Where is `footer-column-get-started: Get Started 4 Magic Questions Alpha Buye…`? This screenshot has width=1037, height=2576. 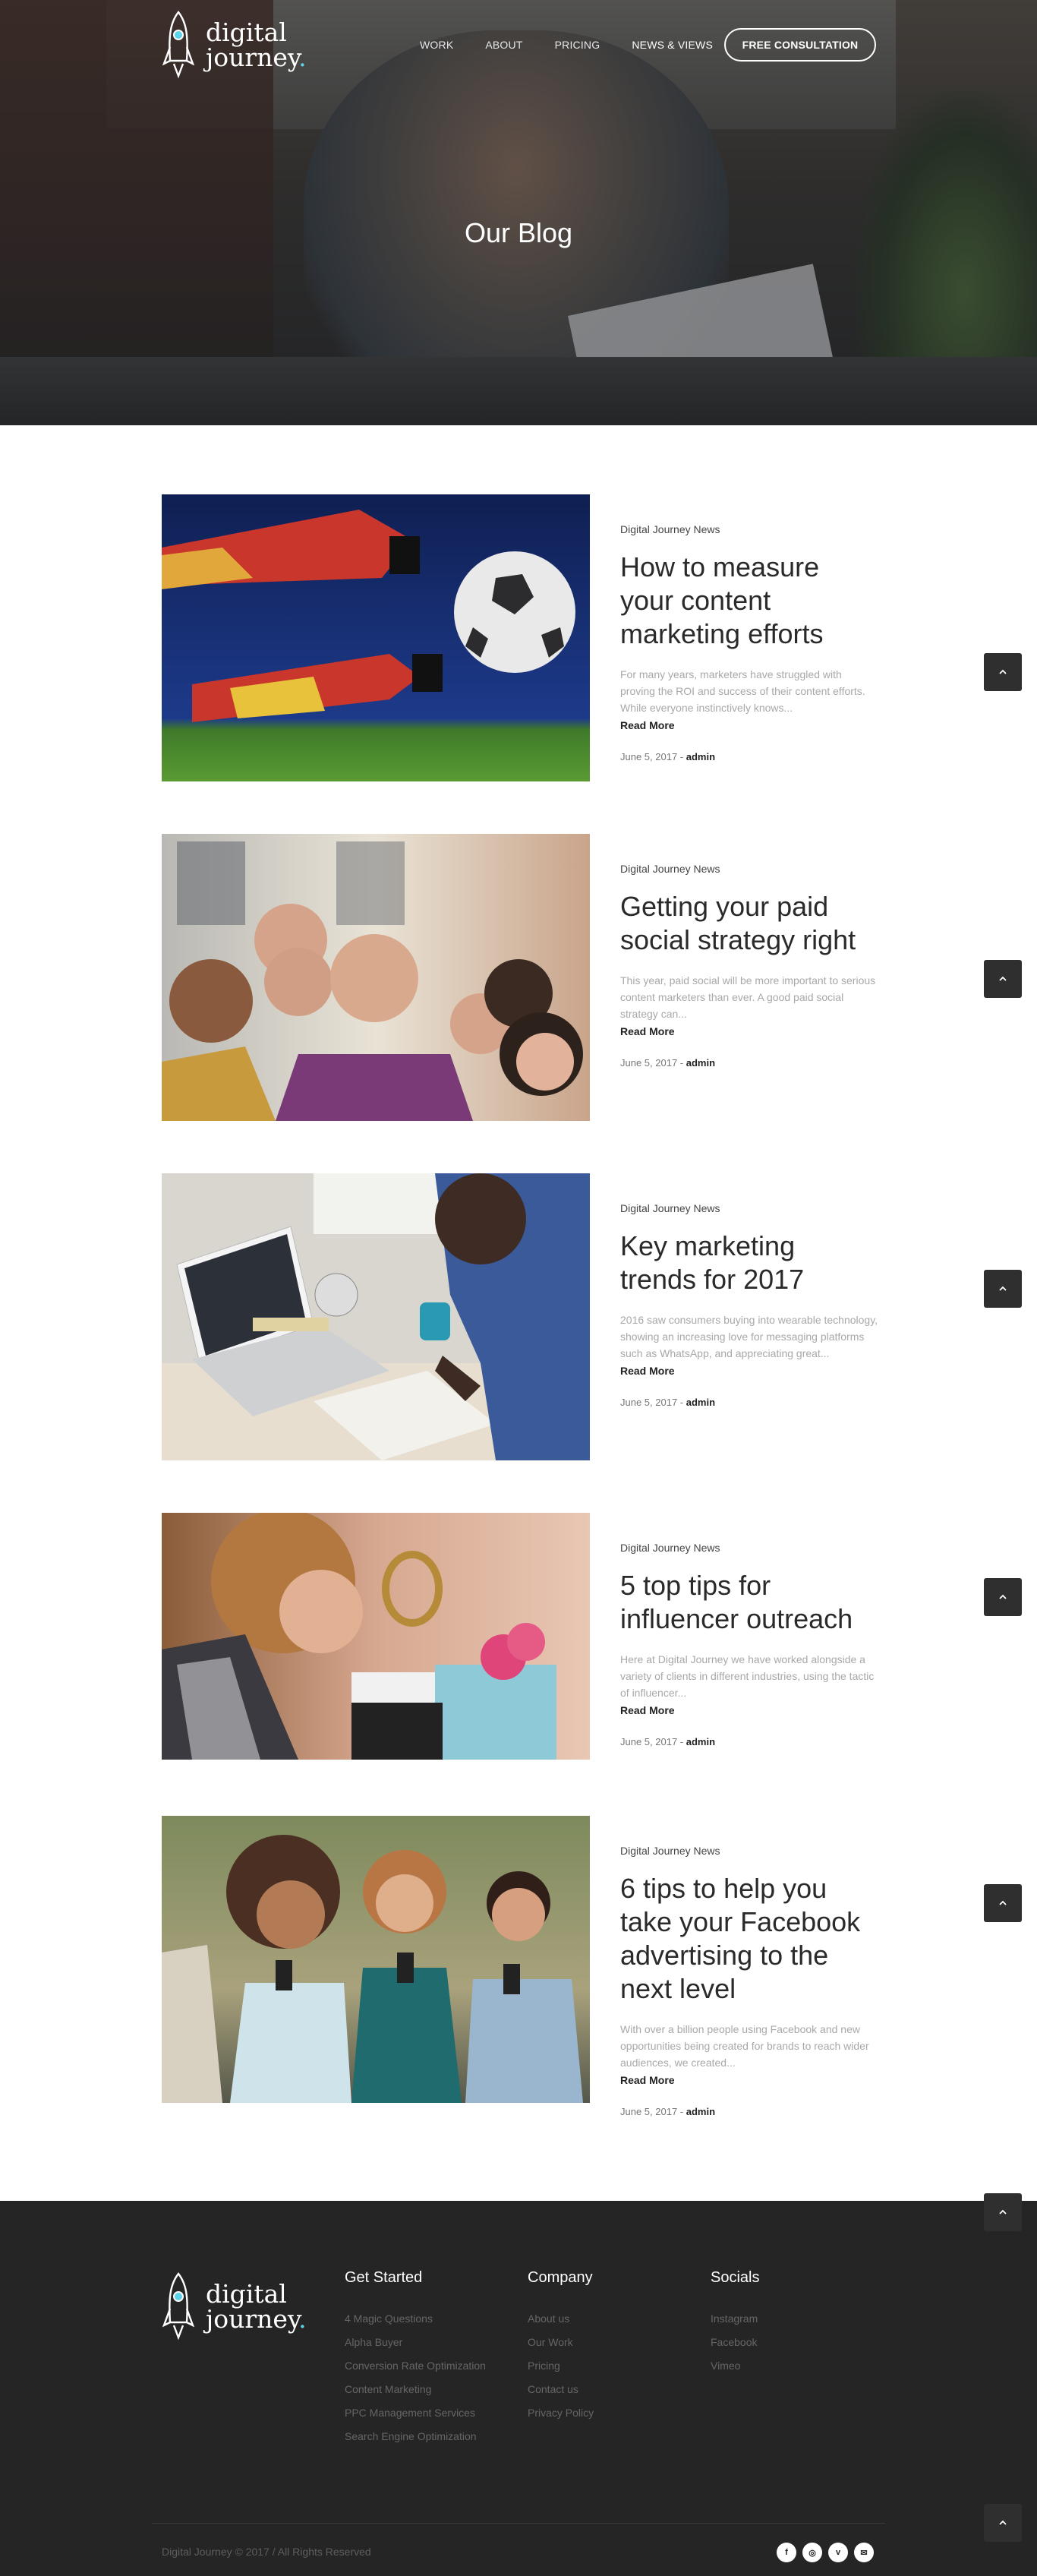 footer-column-get-started: Get Started 4 Magic Questions Alpha Buye… is located at coordinates (415, 2361).